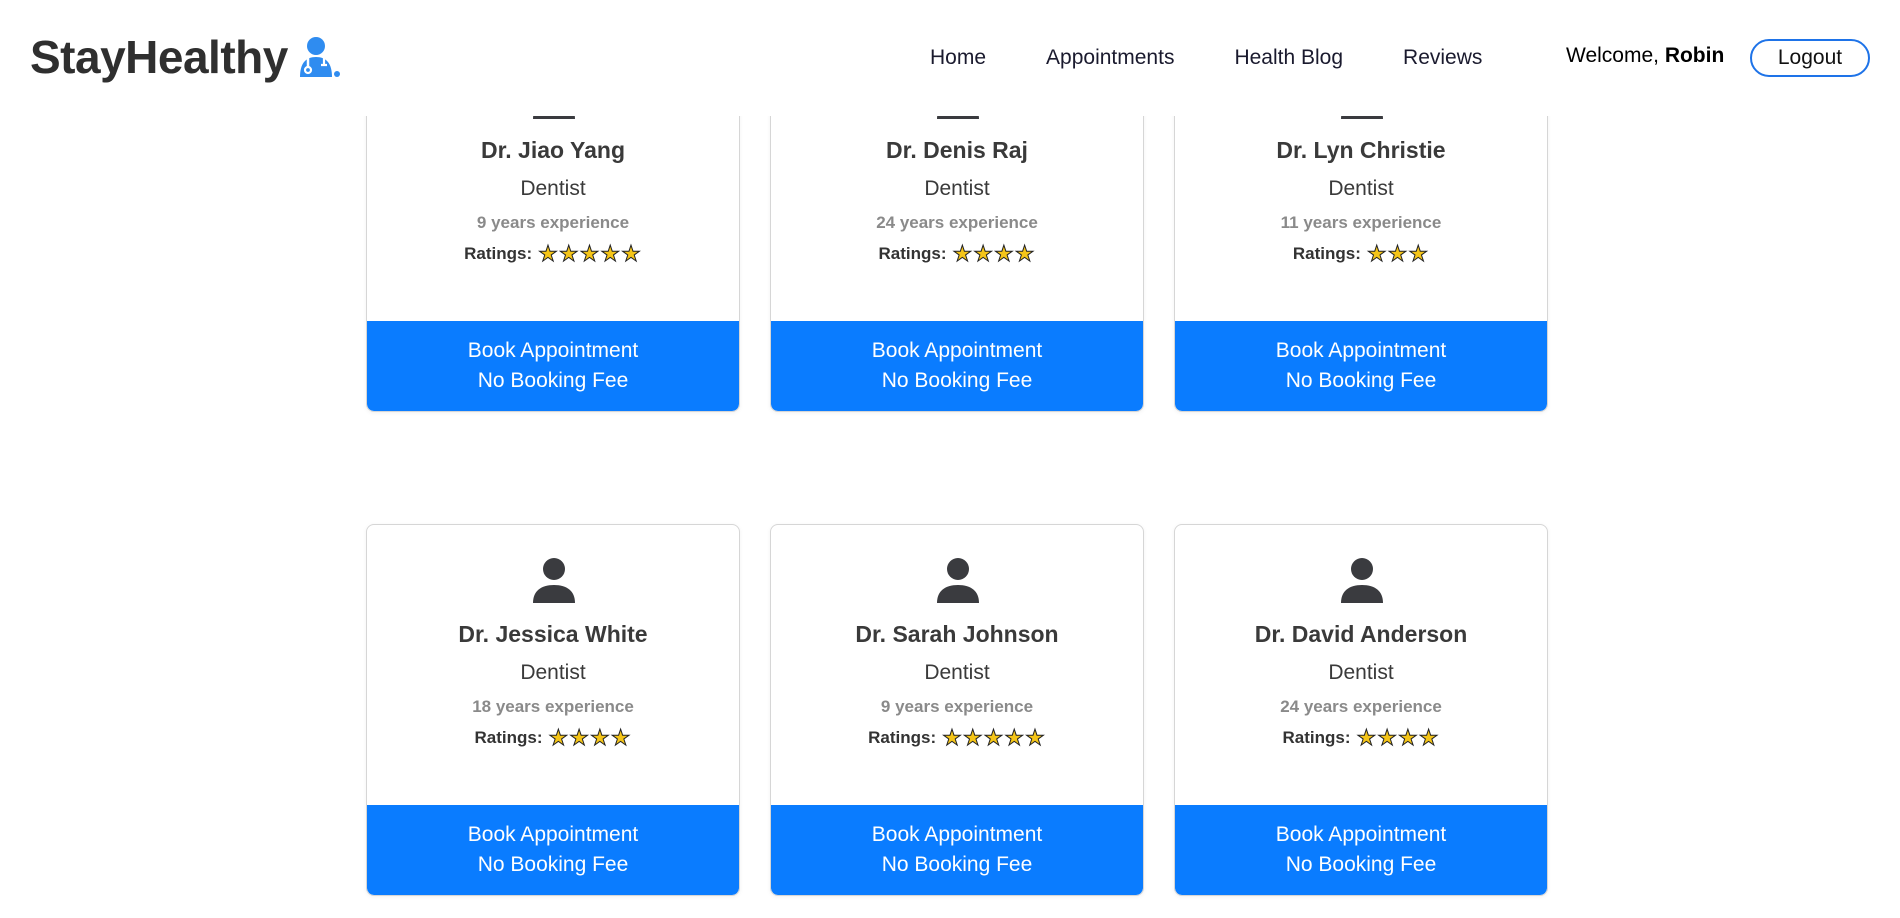 This screenshot has width=1900, height=918. What do you see at coordinates (1615, 55) in the screenshot?
I see `welcome-prefix: Welcome,` at bounding box center [1615, 55].